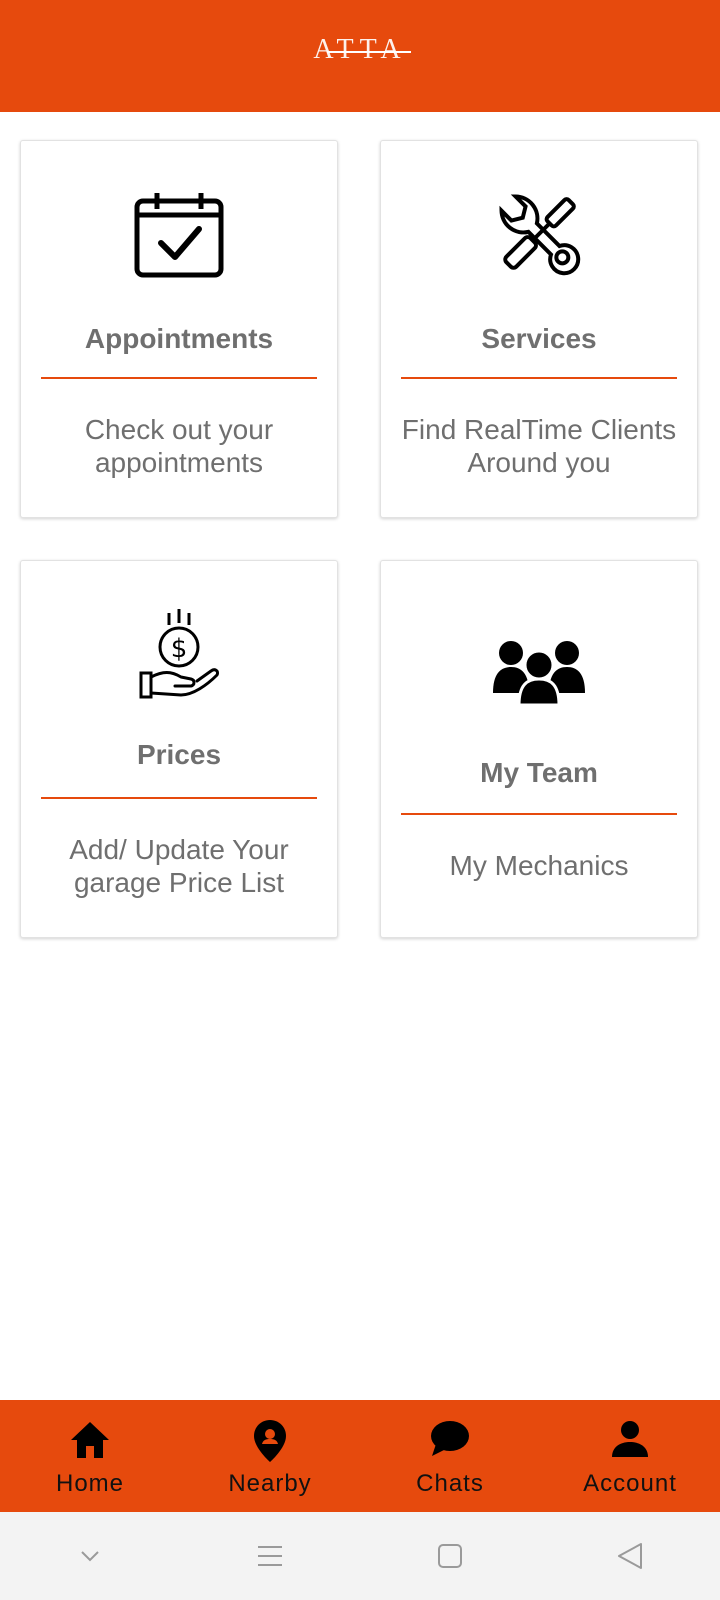 The height and width of the screenshot is (1600, 720). I want to click on card-description: Find RealTime Clients Around you, so click(539, 446).